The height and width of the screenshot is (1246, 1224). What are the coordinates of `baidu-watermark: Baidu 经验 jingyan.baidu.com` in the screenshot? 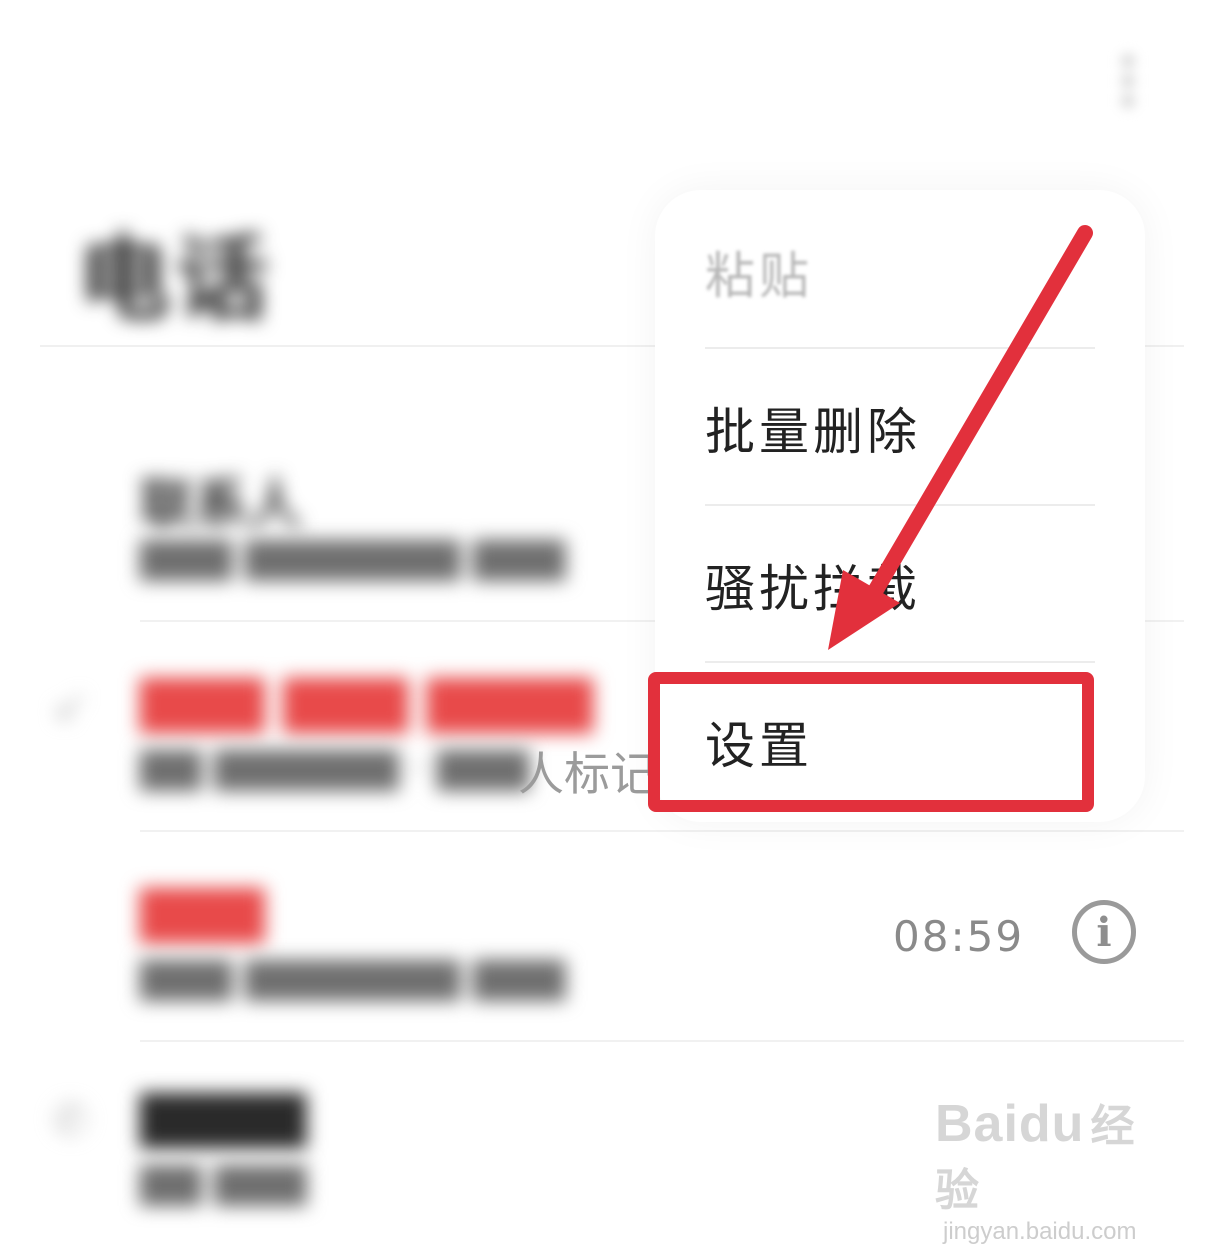 It's located at (1055, 1167).